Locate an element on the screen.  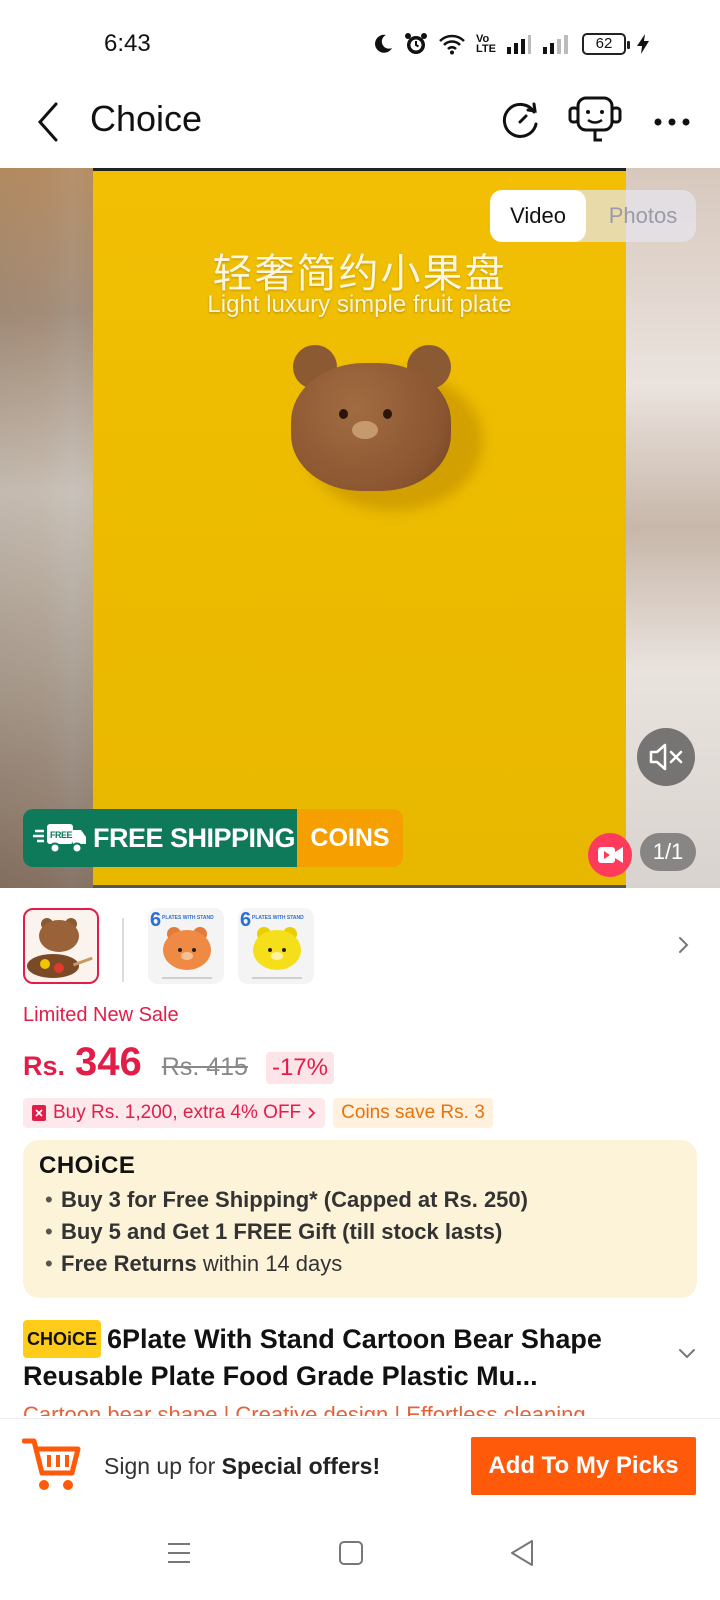
battery-indicator: 62 is located at coordinates (606, 44).